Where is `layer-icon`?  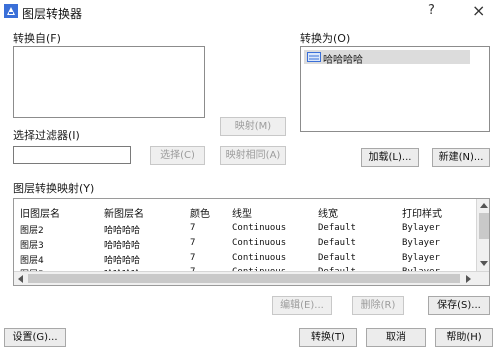
layer-icon is located at coordinates (314, 57).